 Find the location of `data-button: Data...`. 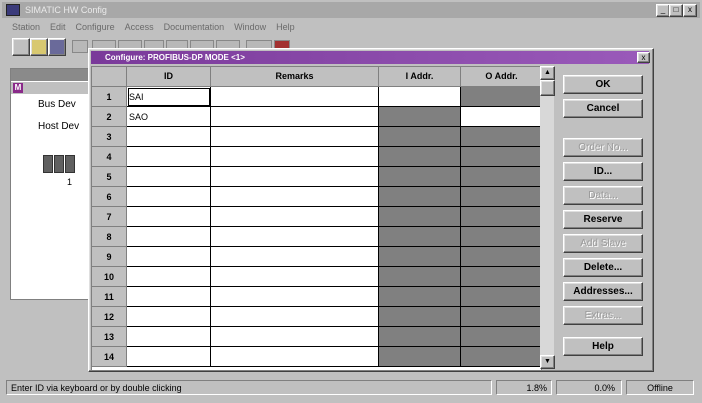

data-button: Data... is located at coordinates (603, 195).